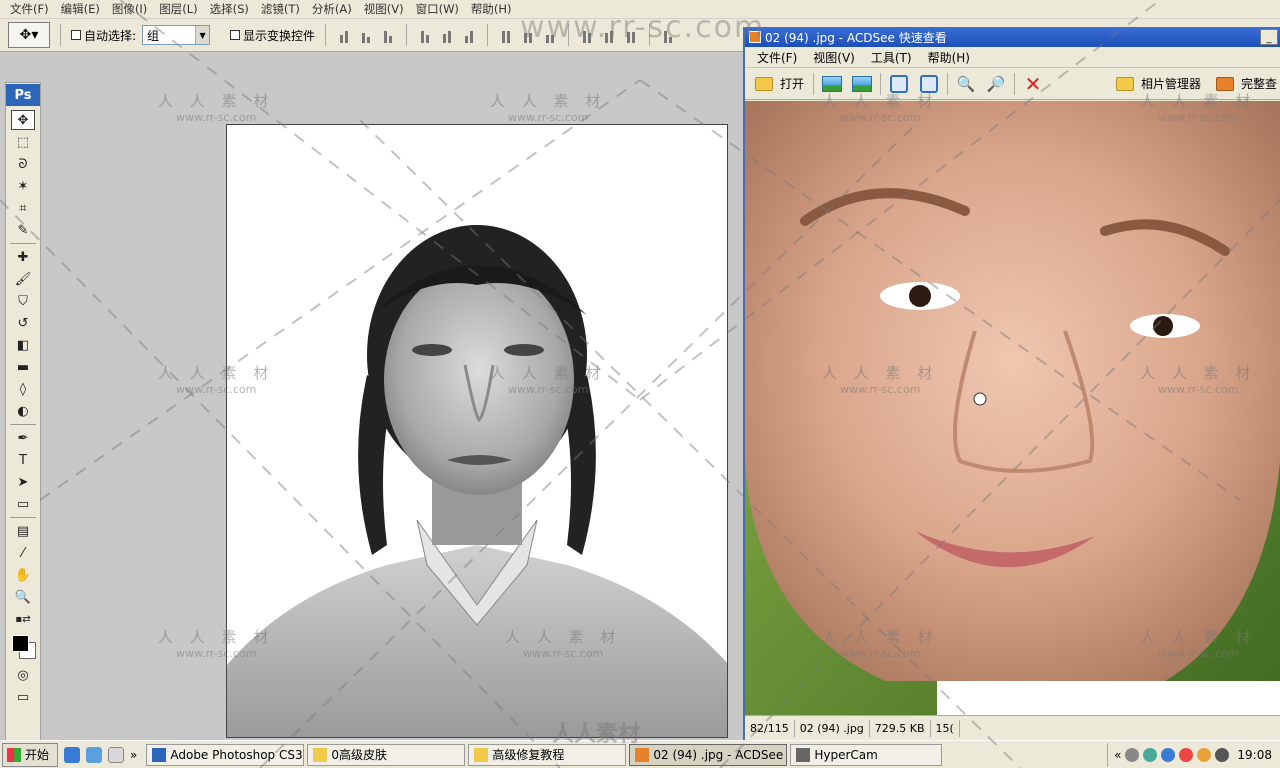  I want to click on tool-preset-picker: ✥▾, so click(29, 35).